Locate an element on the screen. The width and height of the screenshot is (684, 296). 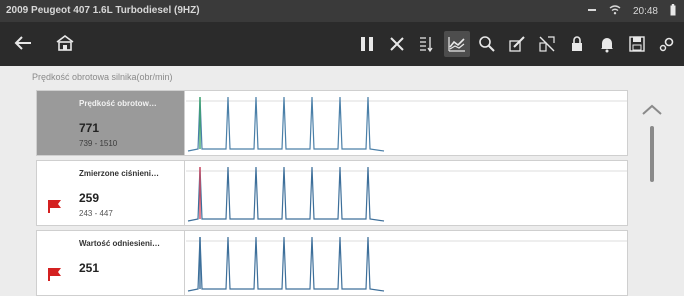
vehicle-title: 2009 Peugeot 407 1.6L Turbodiesel (9HZ) is located at coordinates (103, 10).